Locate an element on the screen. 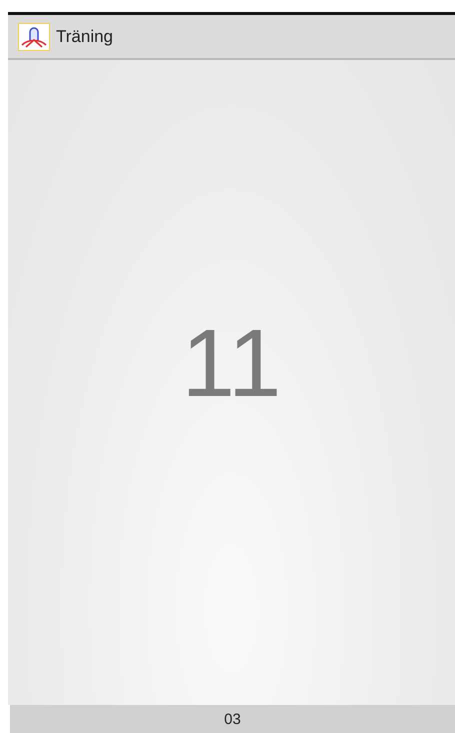  app-logo-icon is located at coordinates (34, 36).